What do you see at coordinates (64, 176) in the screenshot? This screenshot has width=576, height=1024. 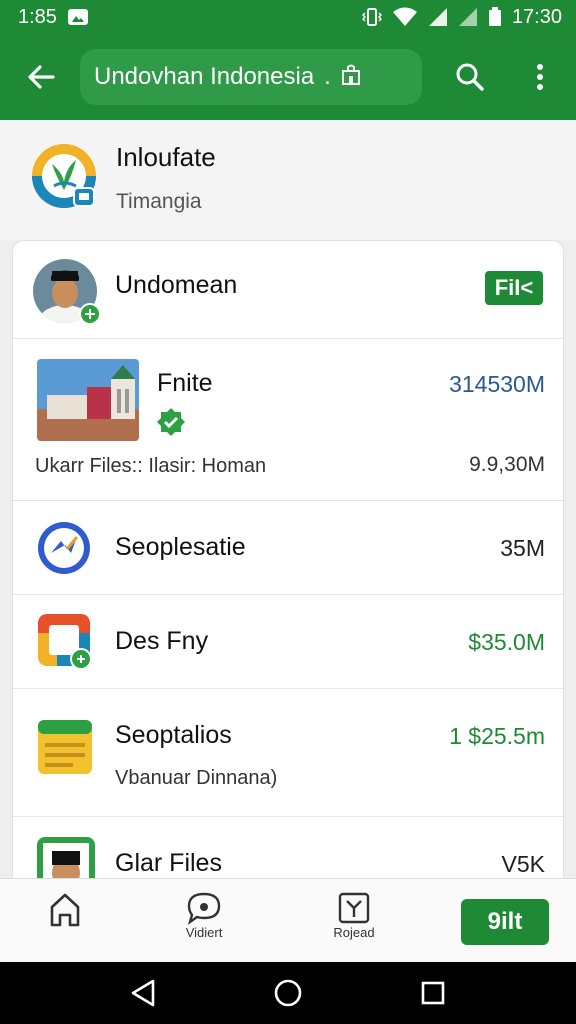 I see `app-logo` at bounding box center [64, 176].